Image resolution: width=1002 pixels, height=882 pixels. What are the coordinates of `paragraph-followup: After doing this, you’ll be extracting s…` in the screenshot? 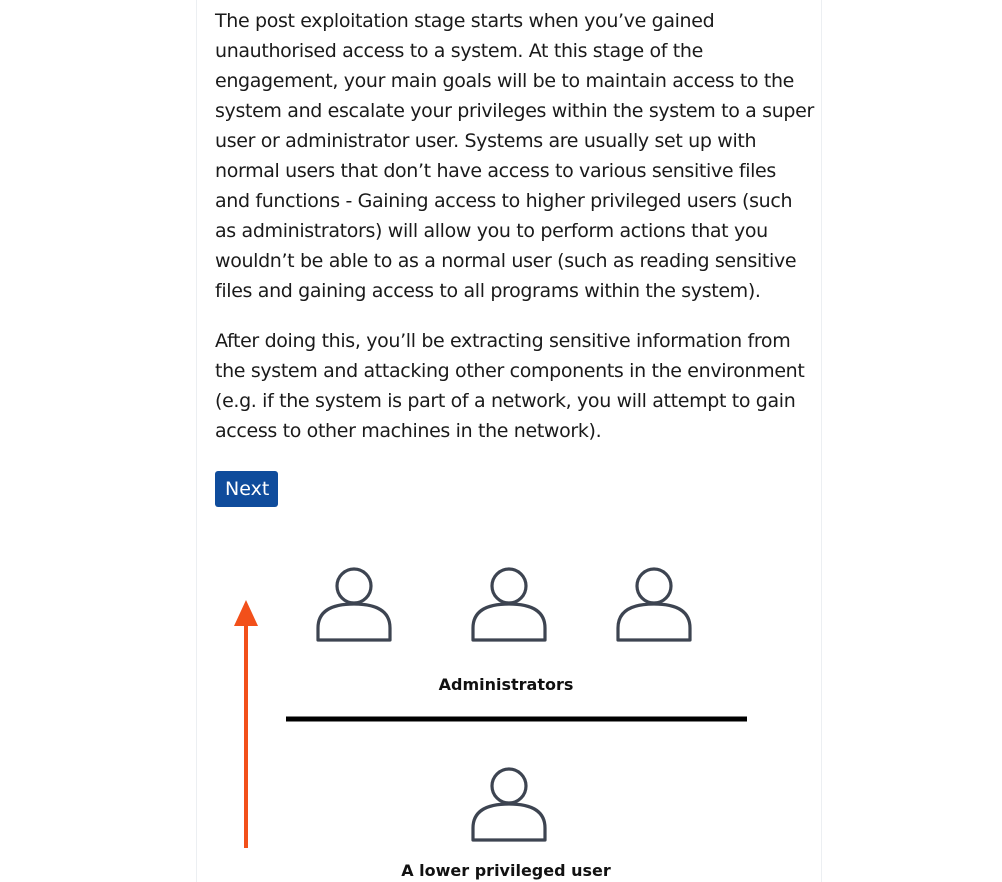 It's located at (510, 386).